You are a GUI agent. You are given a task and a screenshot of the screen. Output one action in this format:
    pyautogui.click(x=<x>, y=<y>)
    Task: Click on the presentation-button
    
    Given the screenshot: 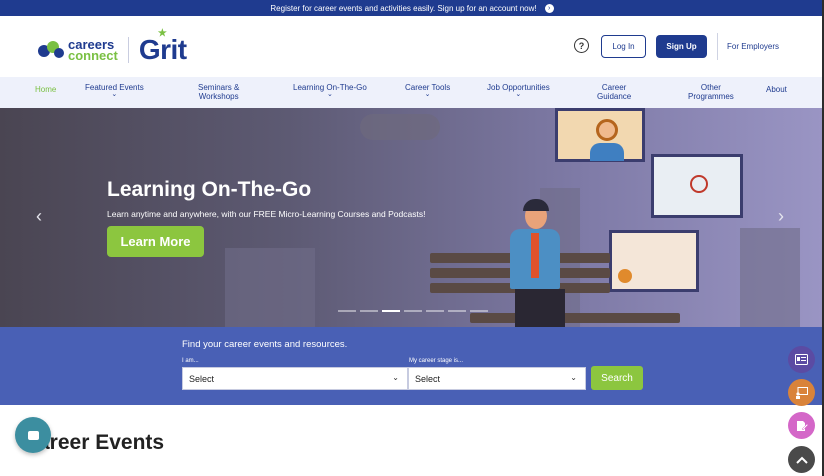 What is the action you would take?
    pyautogui.click(x=801, y=392)
    